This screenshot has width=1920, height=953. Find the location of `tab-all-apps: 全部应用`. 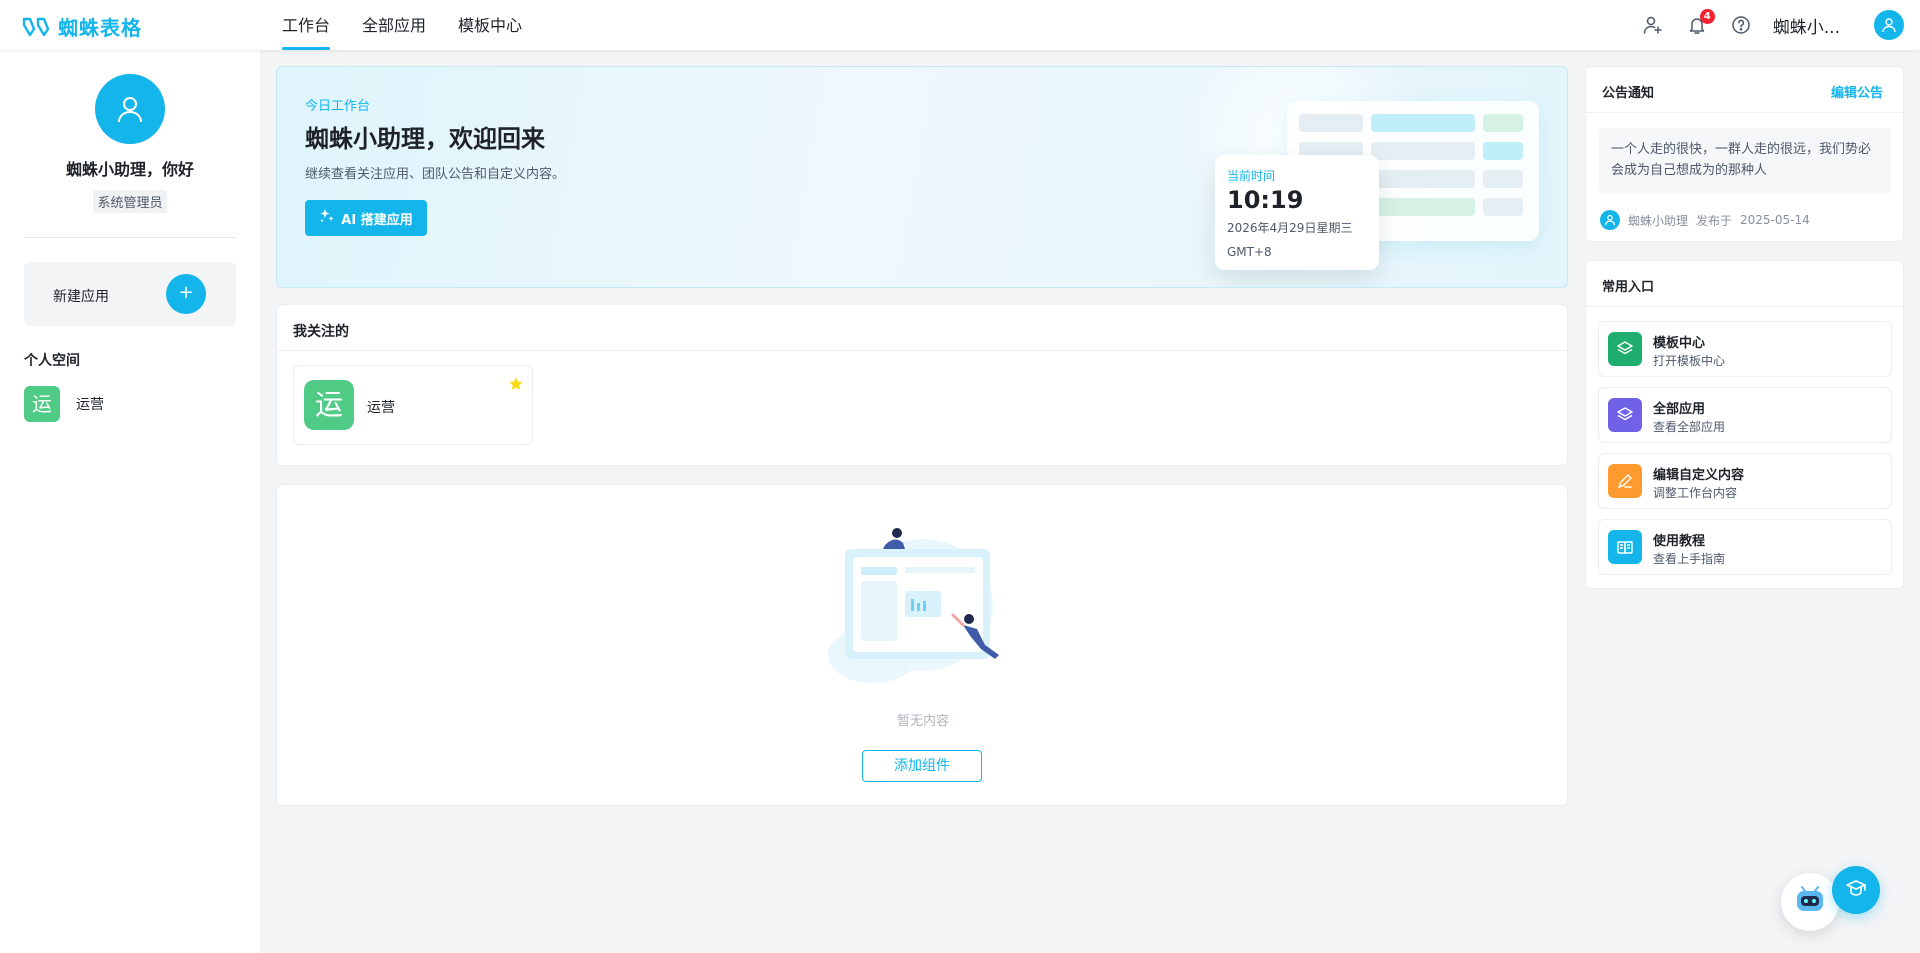

tab-all-apps: 全部应用 is located at coordinates (394, 25).